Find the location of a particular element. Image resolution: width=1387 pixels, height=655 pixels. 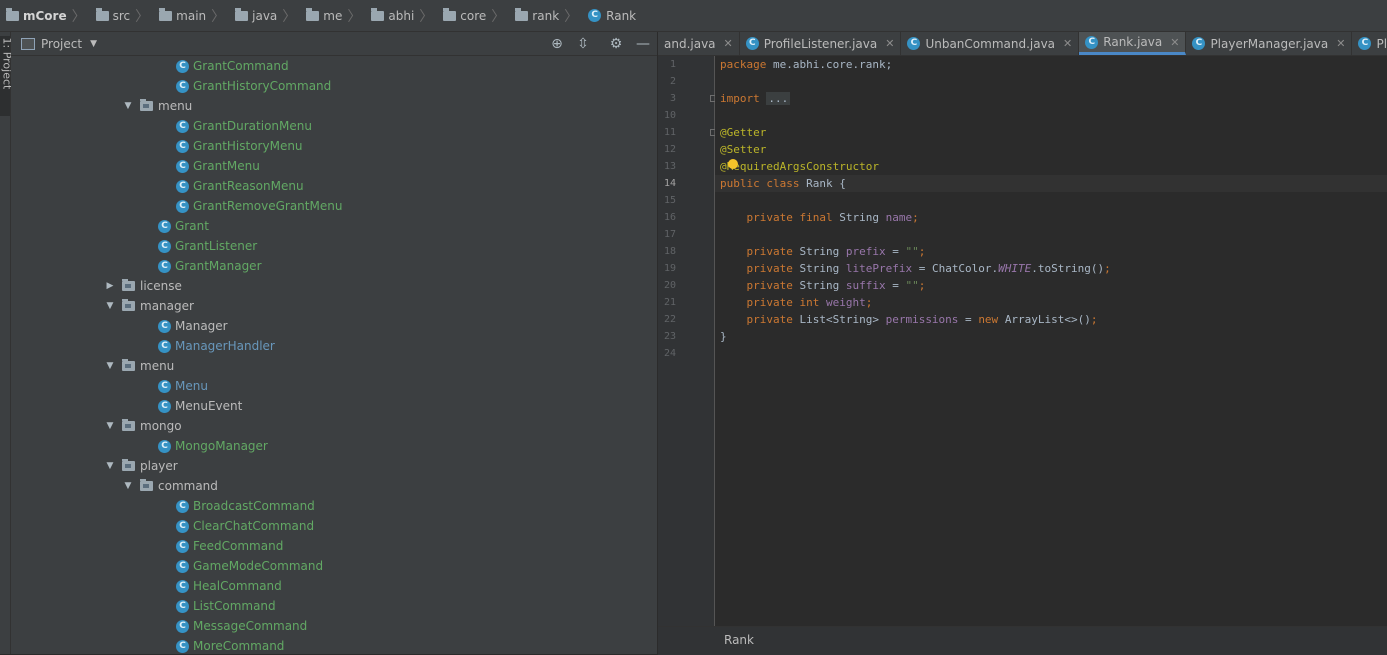

code-token: me.abhi.core.rank; is located at coordinates (832, 64).